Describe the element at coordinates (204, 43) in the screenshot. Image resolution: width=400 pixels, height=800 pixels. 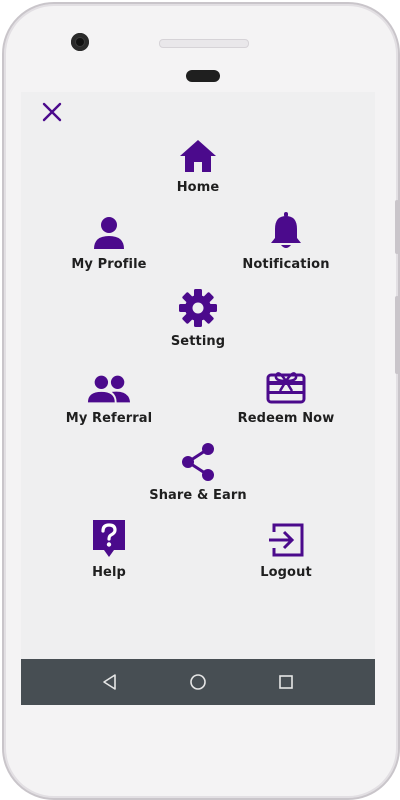
I see `earpiece-speaker` at that location.